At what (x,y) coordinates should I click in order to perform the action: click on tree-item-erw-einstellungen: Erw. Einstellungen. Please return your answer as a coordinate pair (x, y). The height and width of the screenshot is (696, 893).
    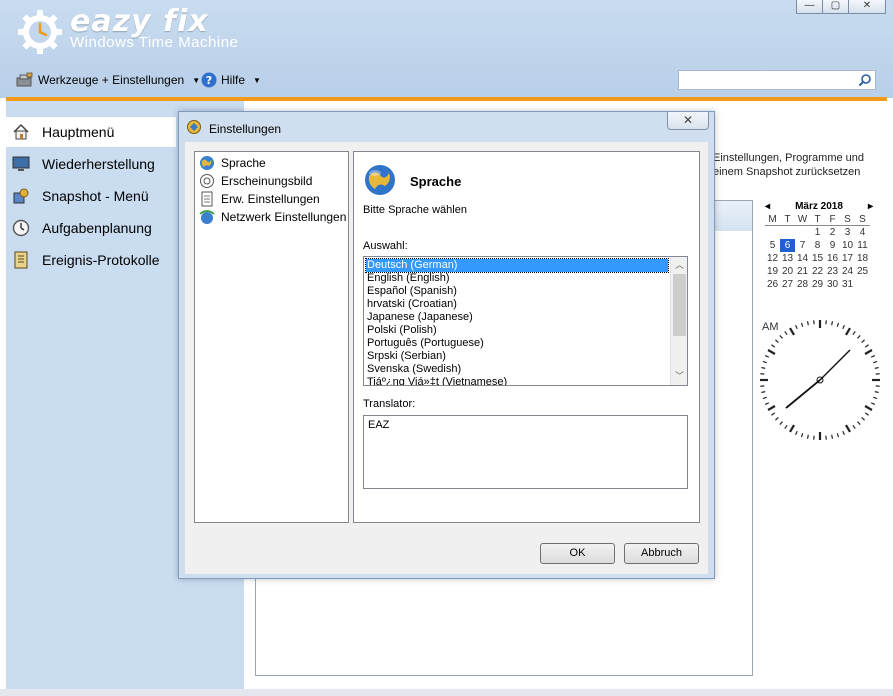
    Looking at the image, I should click on (259, 198).